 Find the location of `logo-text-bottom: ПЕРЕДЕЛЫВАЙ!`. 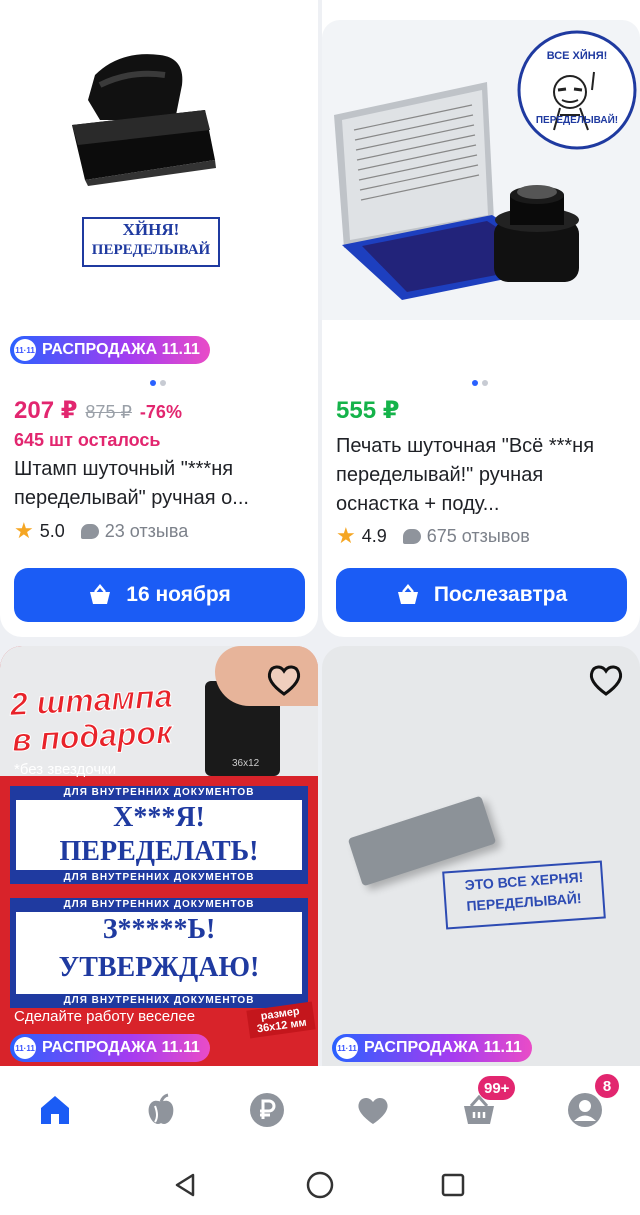

logo-text-bottom: ПЕРЕДЕЛЫВАЙ! is located at coordinates (577, 120).